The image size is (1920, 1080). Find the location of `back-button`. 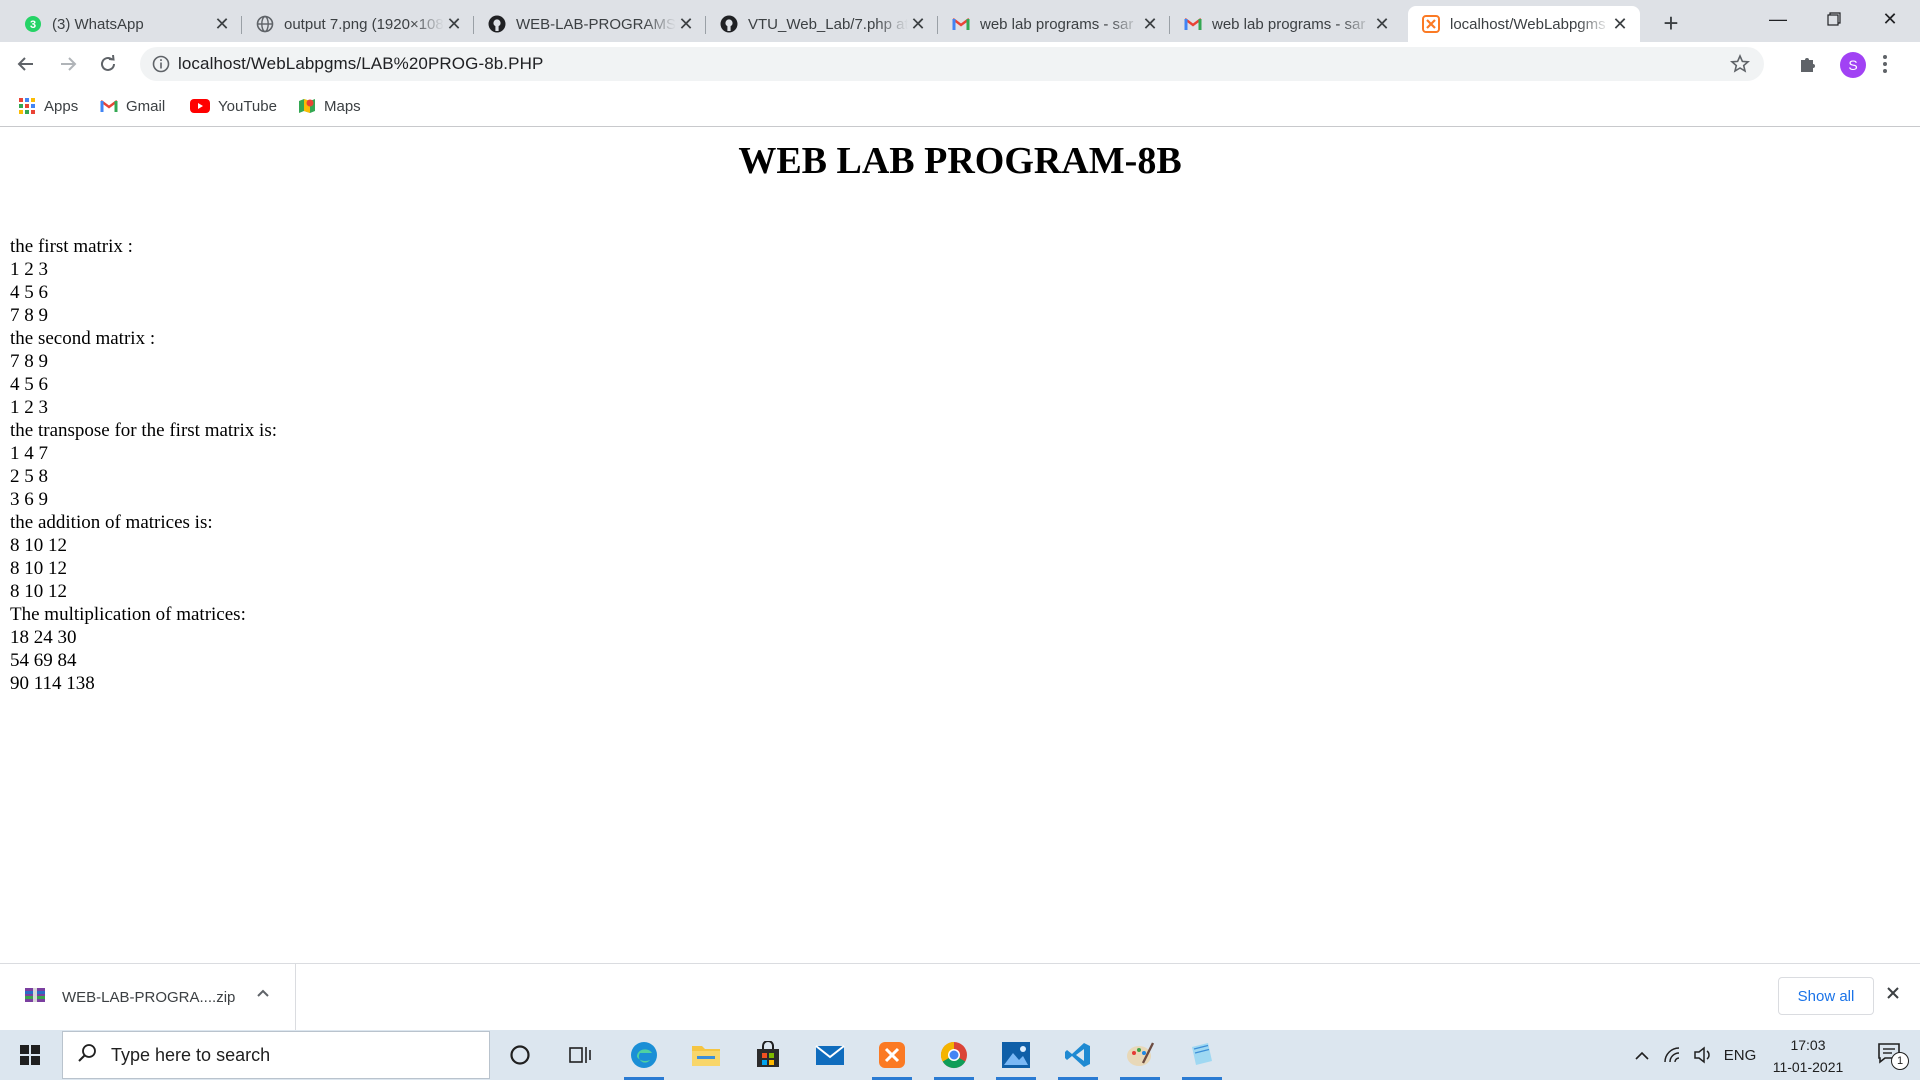

back-button is located at coordinates (26, 64).